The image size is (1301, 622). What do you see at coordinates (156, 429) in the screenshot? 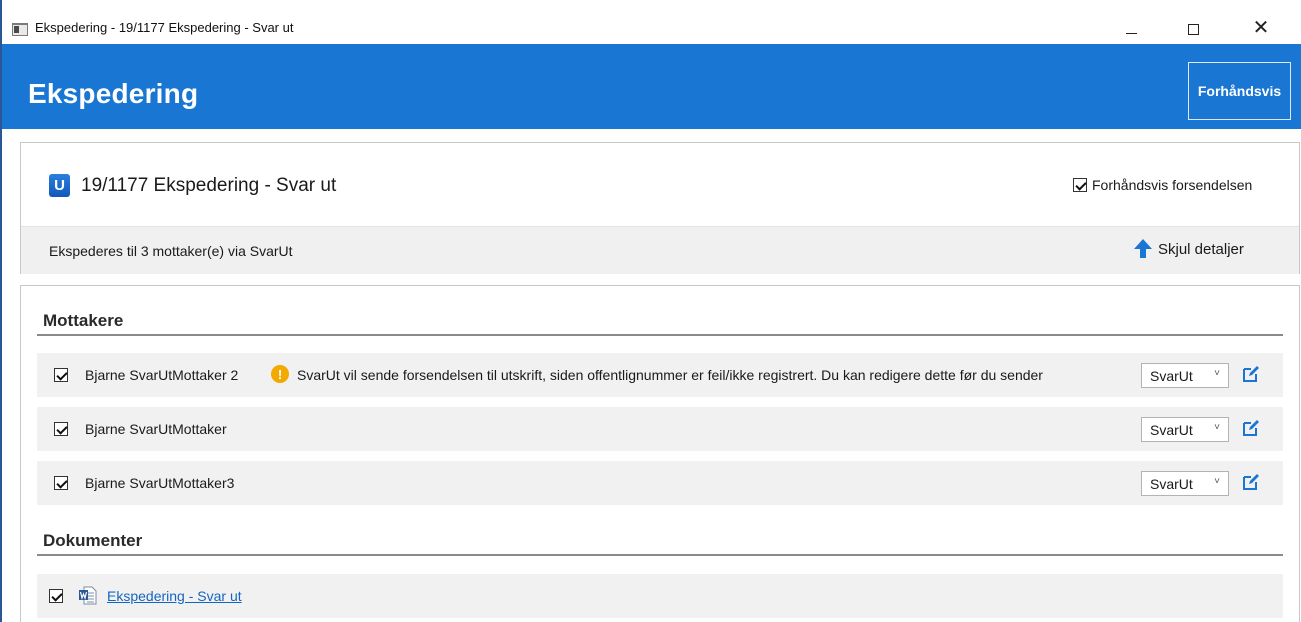
I see `recipient-name: Bjarne SvarUtMottaker` at bounding box center [156, 429].